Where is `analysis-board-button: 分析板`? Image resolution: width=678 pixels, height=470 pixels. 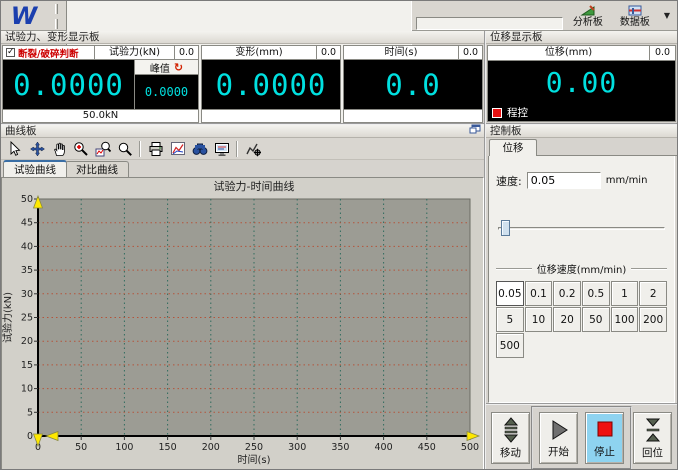
analysis-board-button: 分析板 is located at coordinates (588, 16).